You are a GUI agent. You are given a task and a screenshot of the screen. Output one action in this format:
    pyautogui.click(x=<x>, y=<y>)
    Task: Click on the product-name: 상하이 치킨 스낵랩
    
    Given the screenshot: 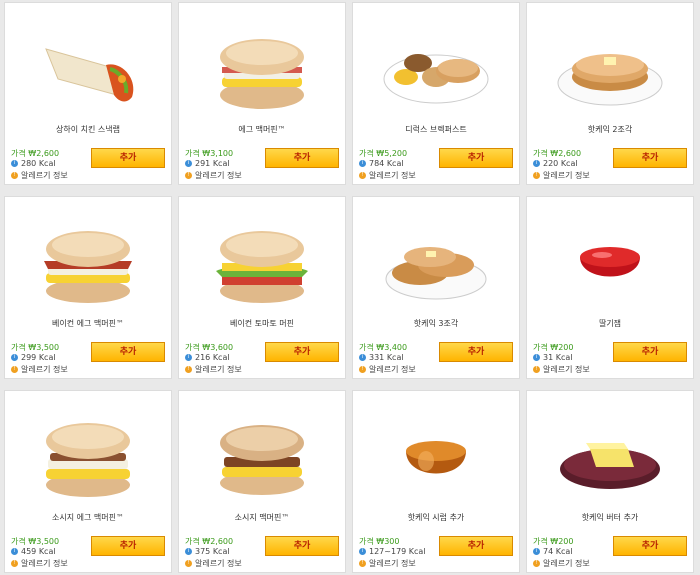 What is the action you would take?
    pyautogui.click(x=88, y=129)
    